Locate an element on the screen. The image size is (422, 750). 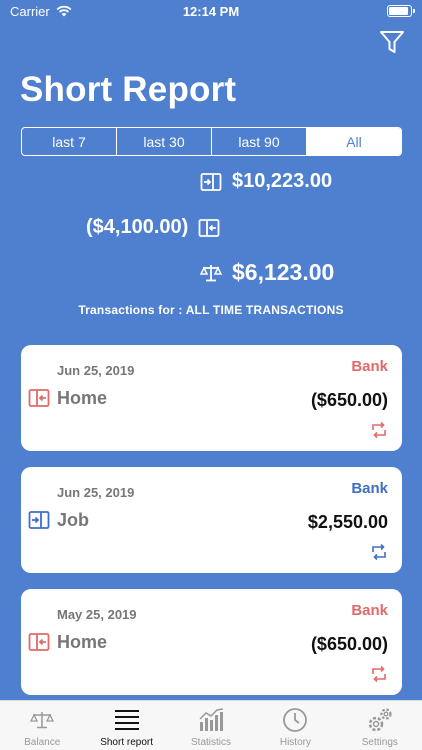
tab-balance: Balance is located at coordinates (42, 725).